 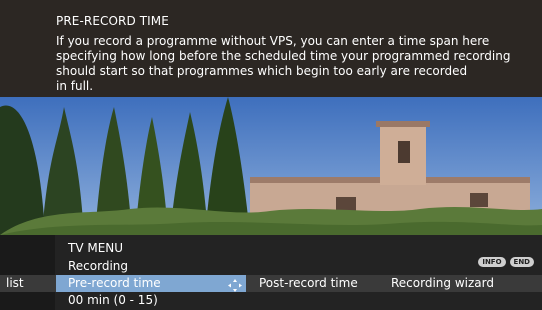 What do you see at coordinates (112, 21) in the screenshot?
I see `help-title: PRE-RECORD TIME` at bounding box center [112, 21].